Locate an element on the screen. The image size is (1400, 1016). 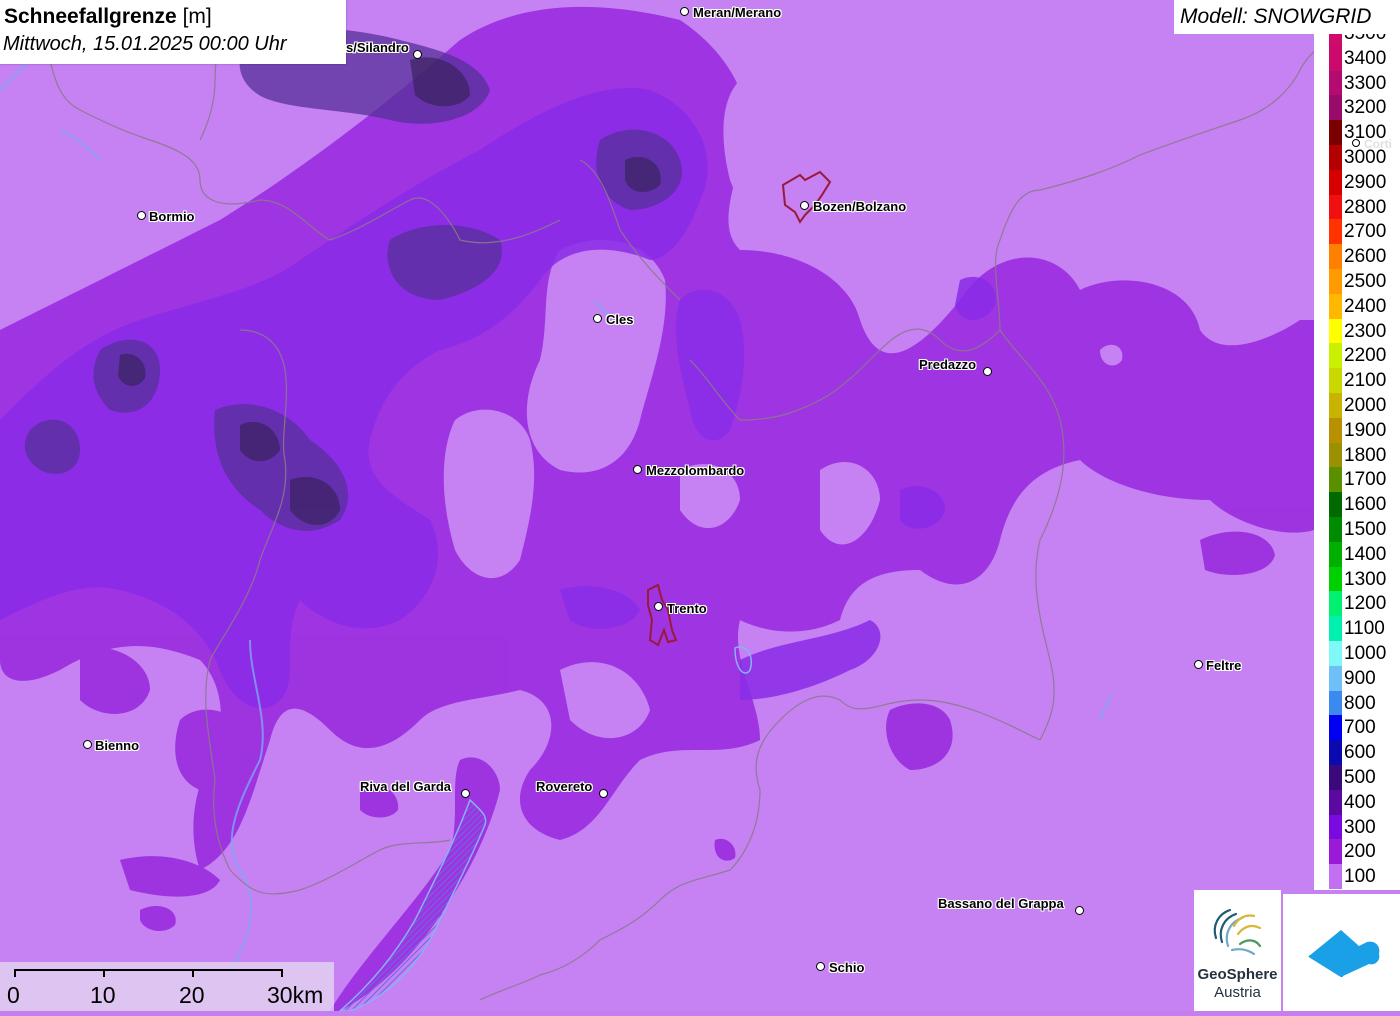
legend-item: 2300 is located at coordinates (1357, 331).